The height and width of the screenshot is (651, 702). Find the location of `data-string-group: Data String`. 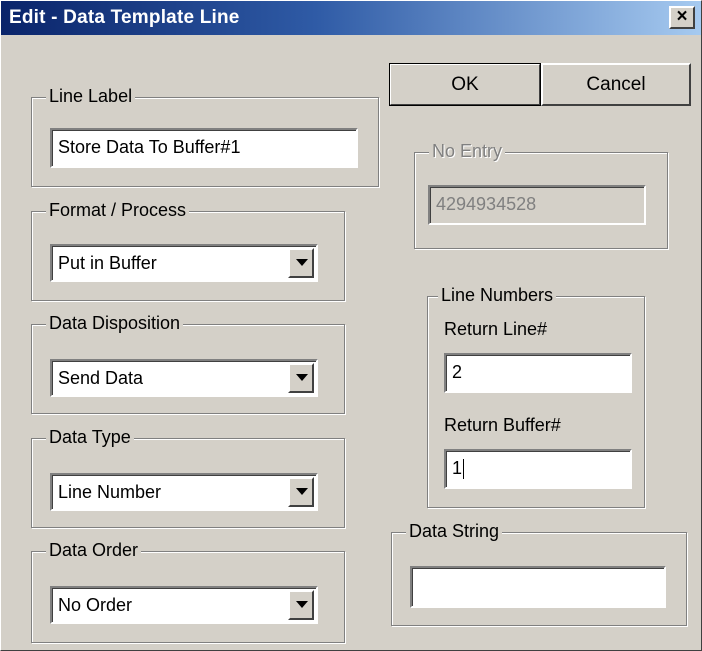

data-string-group: Data String is located at coordinates (539, 573).